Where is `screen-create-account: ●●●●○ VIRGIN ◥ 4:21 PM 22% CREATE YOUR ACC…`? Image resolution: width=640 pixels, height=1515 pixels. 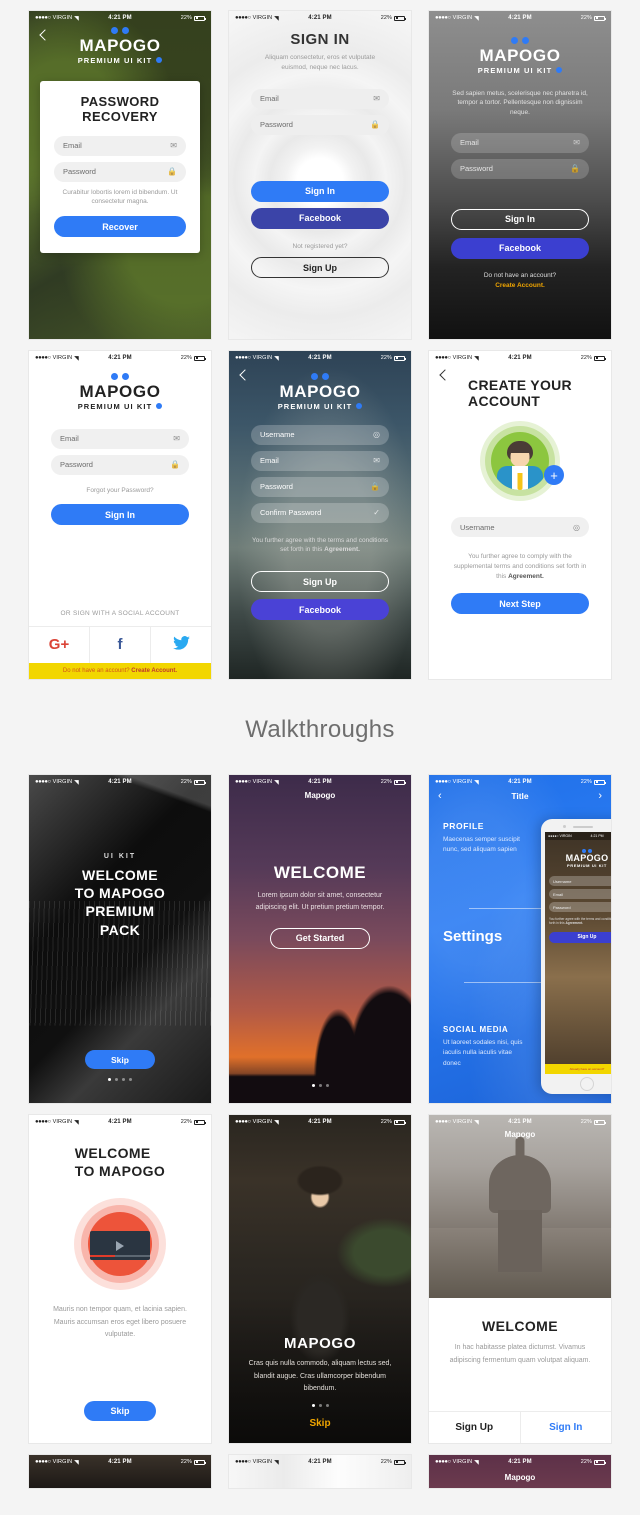
screen-create-account: ●●●●○ VIRGIN ◥ 4:21 PM 22% CREATE YOUR ACC… is located at coordinates (520, 515).